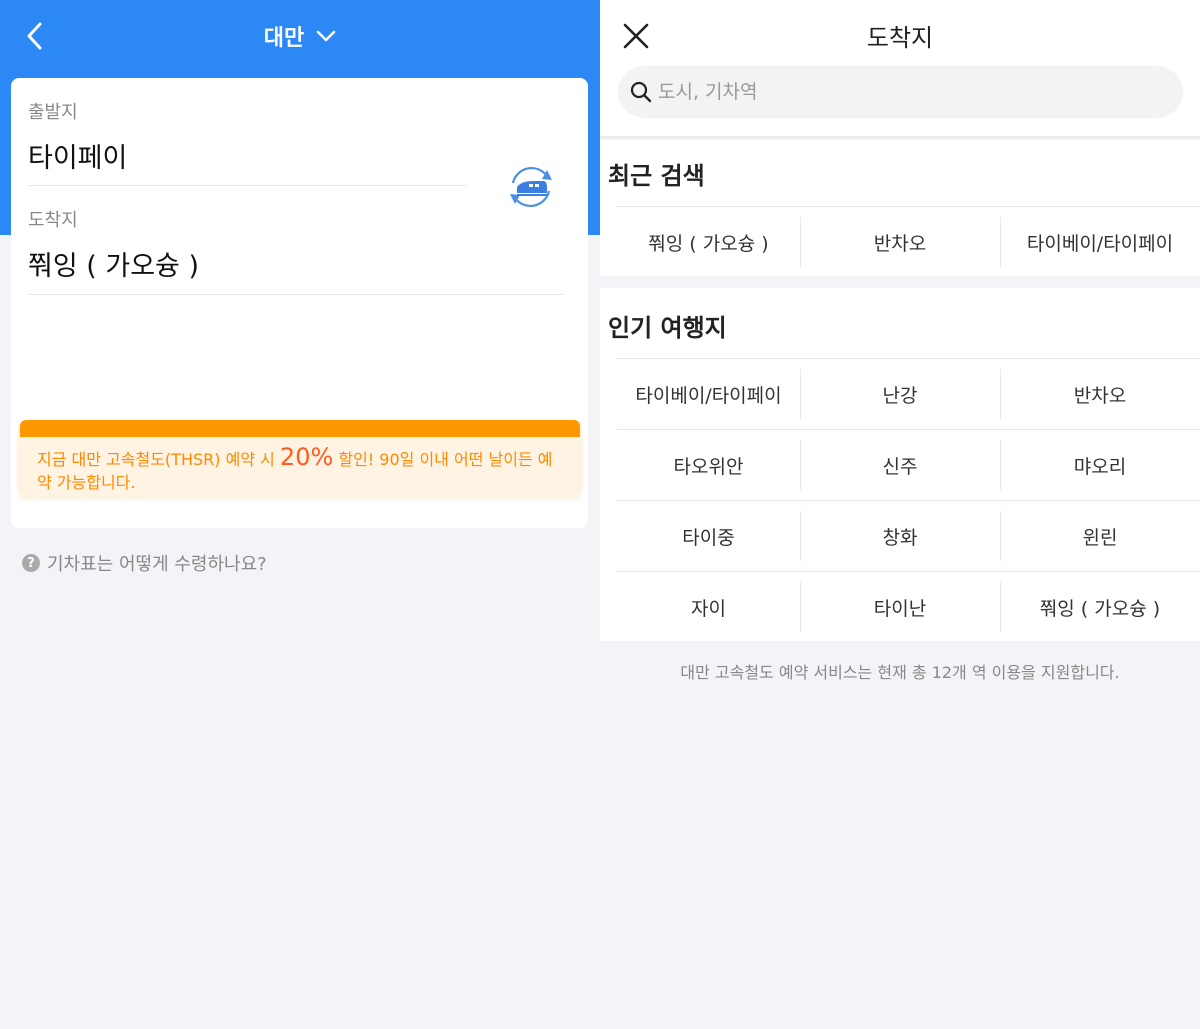 The height and width of the screenshot is (1029, 1200). Describe the element at coordinates (708, 394) in the screenshot. I see `popular-item: 타이베이/타이페이` at that location.